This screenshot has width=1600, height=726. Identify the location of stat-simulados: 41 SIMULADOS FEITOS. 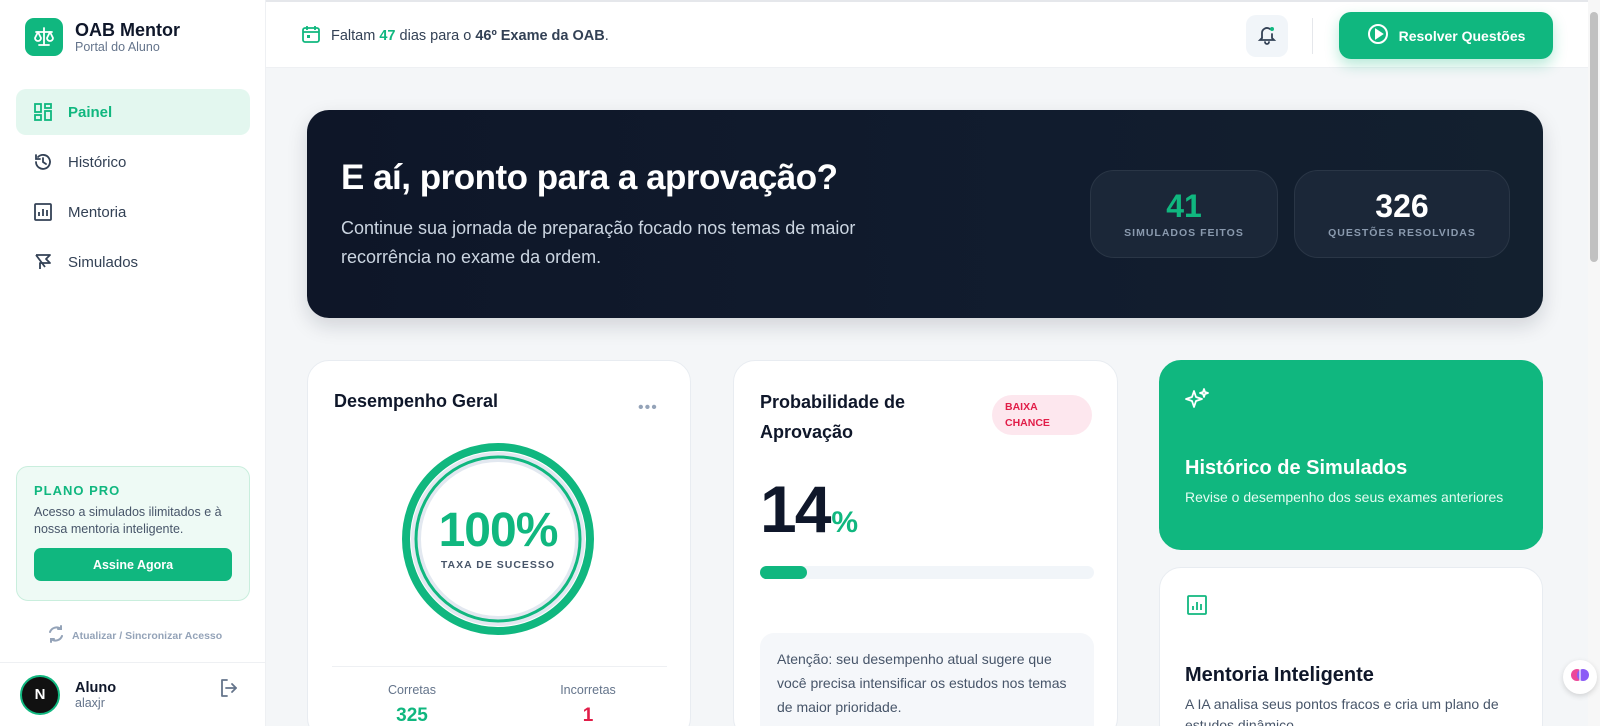
(1184, 214).